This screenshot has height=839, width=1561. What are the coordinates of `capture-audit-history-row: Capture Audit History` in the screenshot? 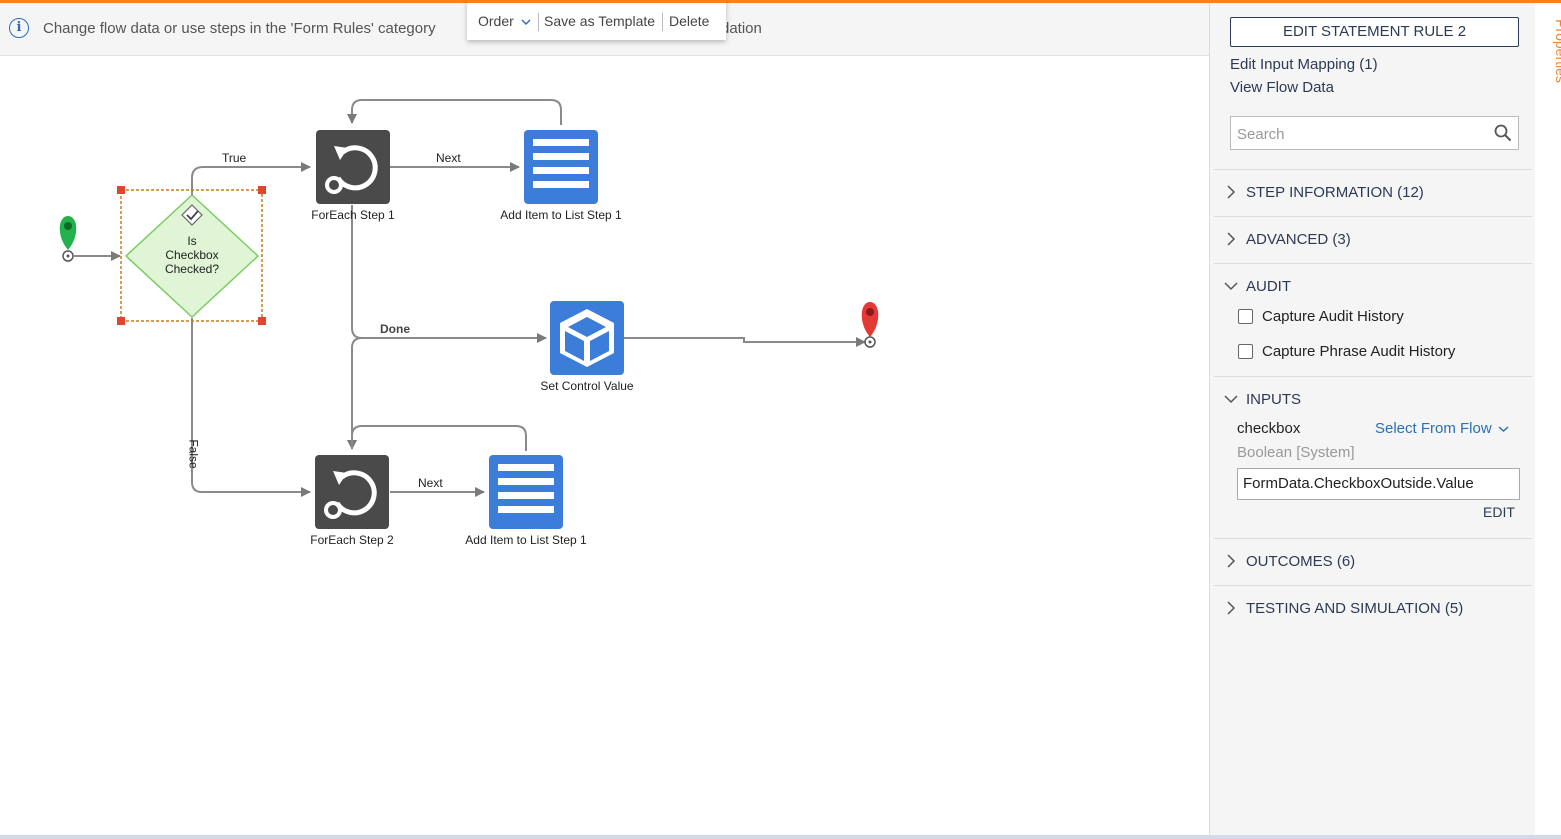 It's located at (1321, 316).